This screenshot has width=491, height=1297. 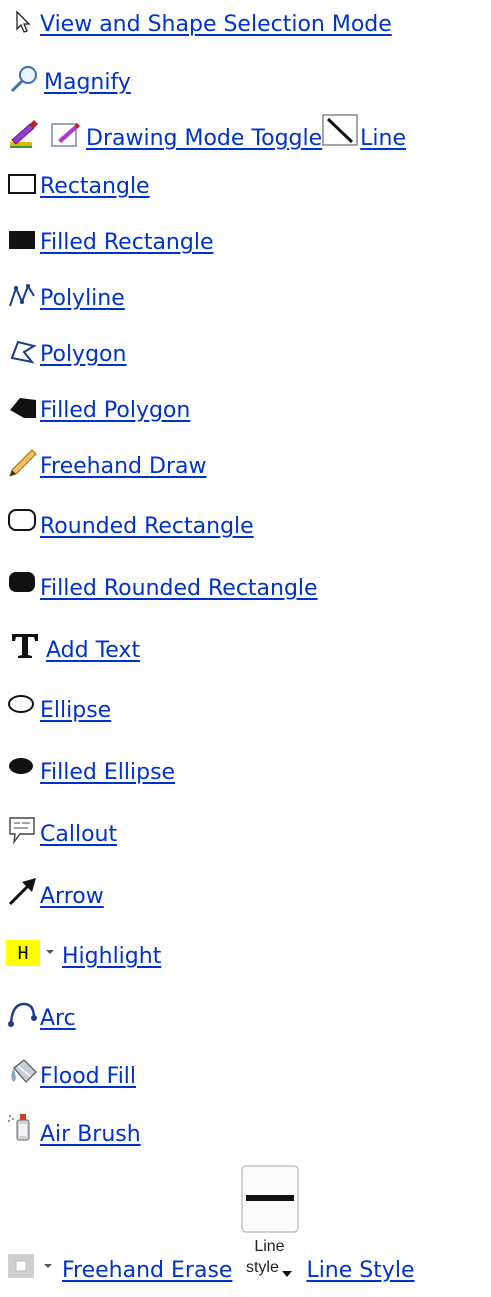 What do you see at coordinates (115, 411) in the screenshot?
I see `tool-link-filled-polygon: Filled Polygon` at bounding box center [115, 411].